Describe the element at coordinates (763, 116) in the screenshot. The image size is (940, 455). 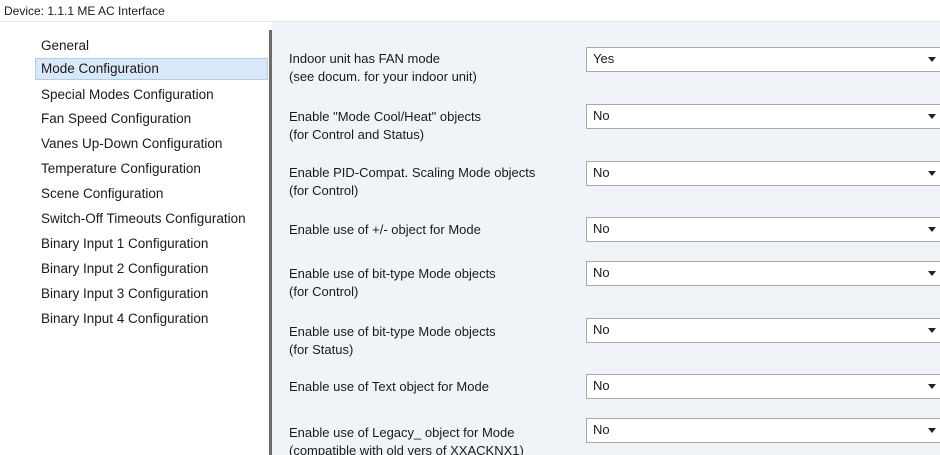
I see `mode-cool-heat-dropdown: No` at that location.